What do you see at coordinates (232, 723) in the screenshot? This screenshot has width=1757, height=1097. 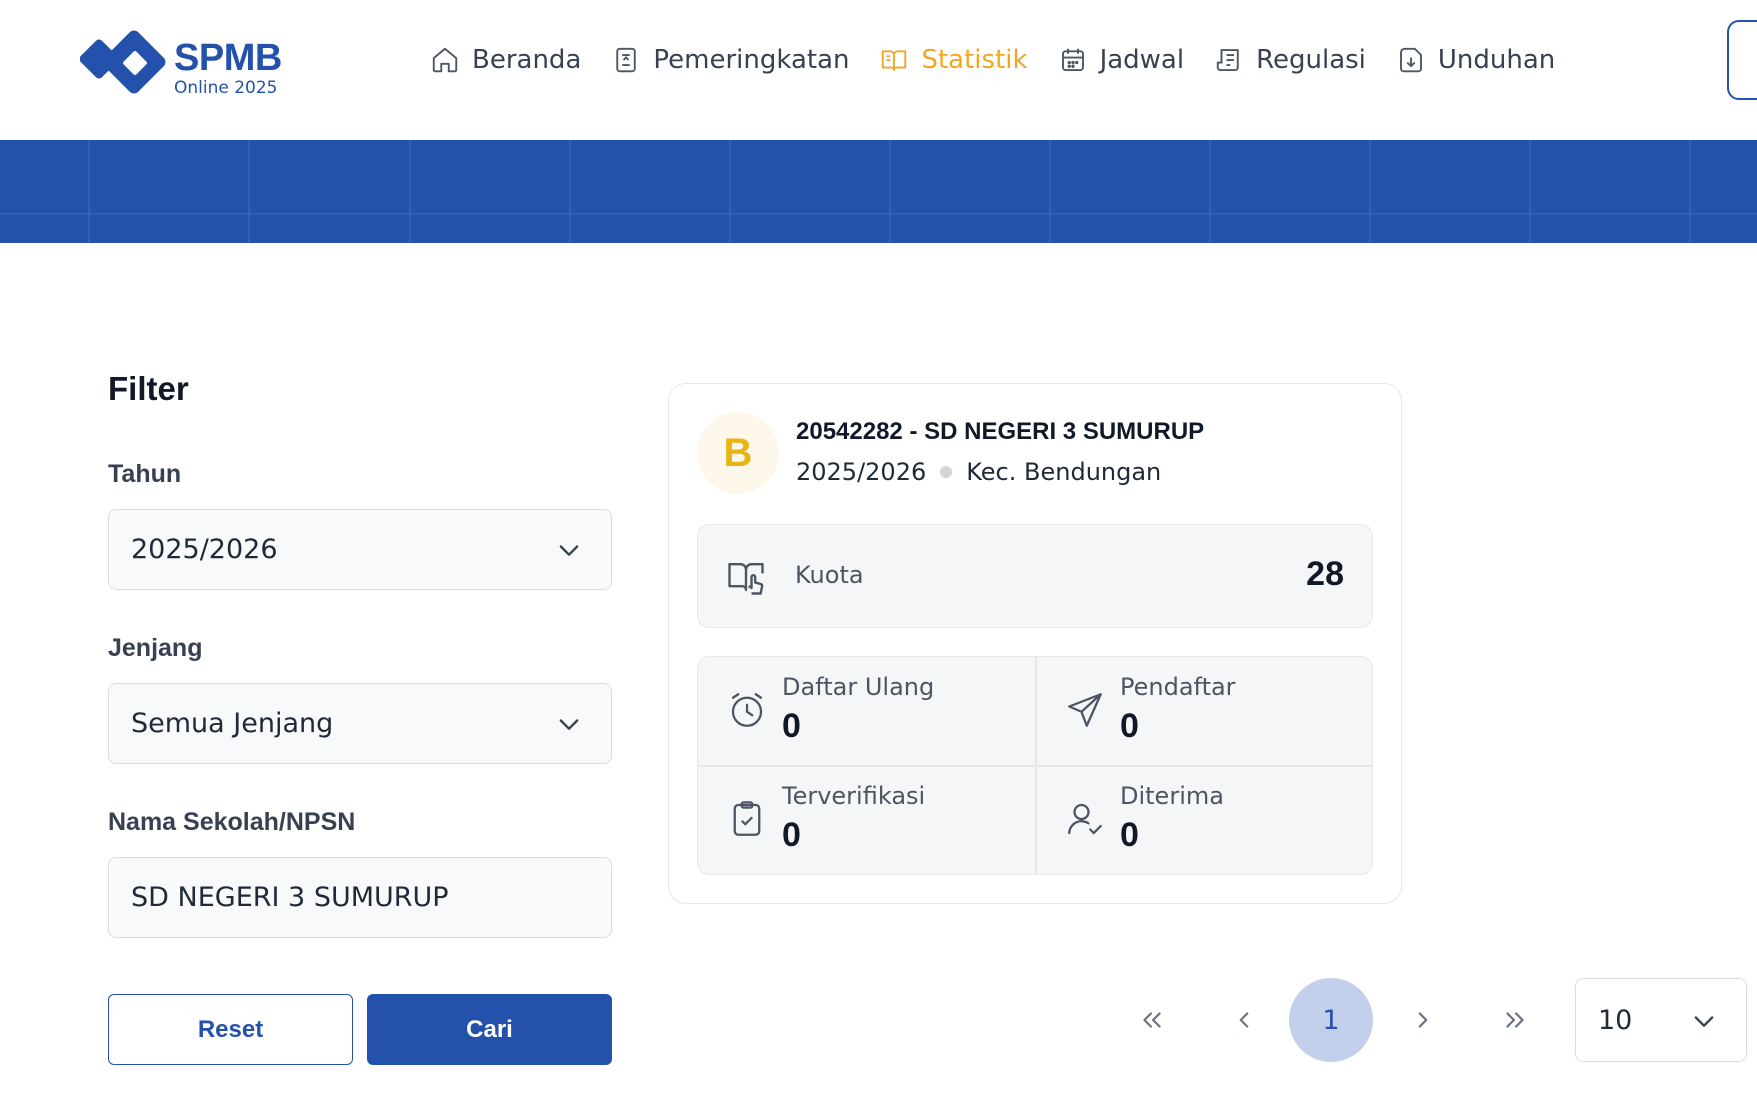 I see `jenjang-value: Semua Jenjang` at bounding box center [232, 723].